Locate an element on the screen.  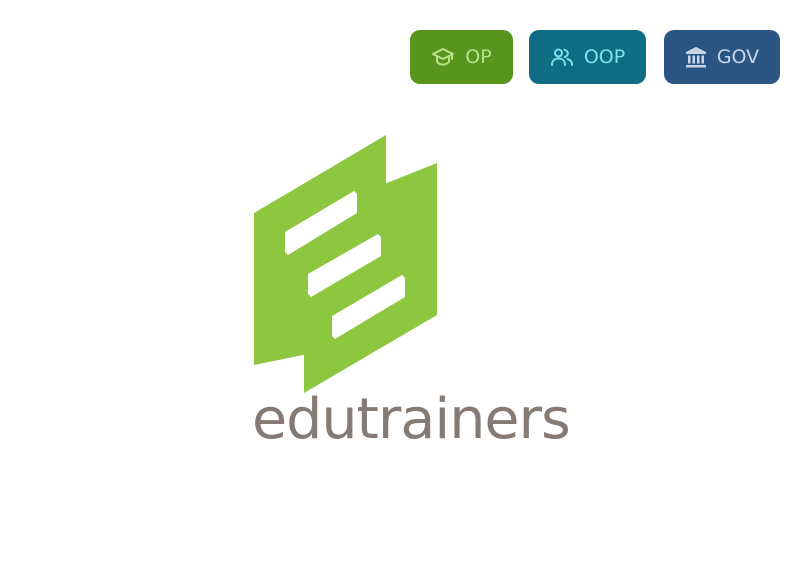
gov-button-label: GOV is located at coordinates (738, 57).